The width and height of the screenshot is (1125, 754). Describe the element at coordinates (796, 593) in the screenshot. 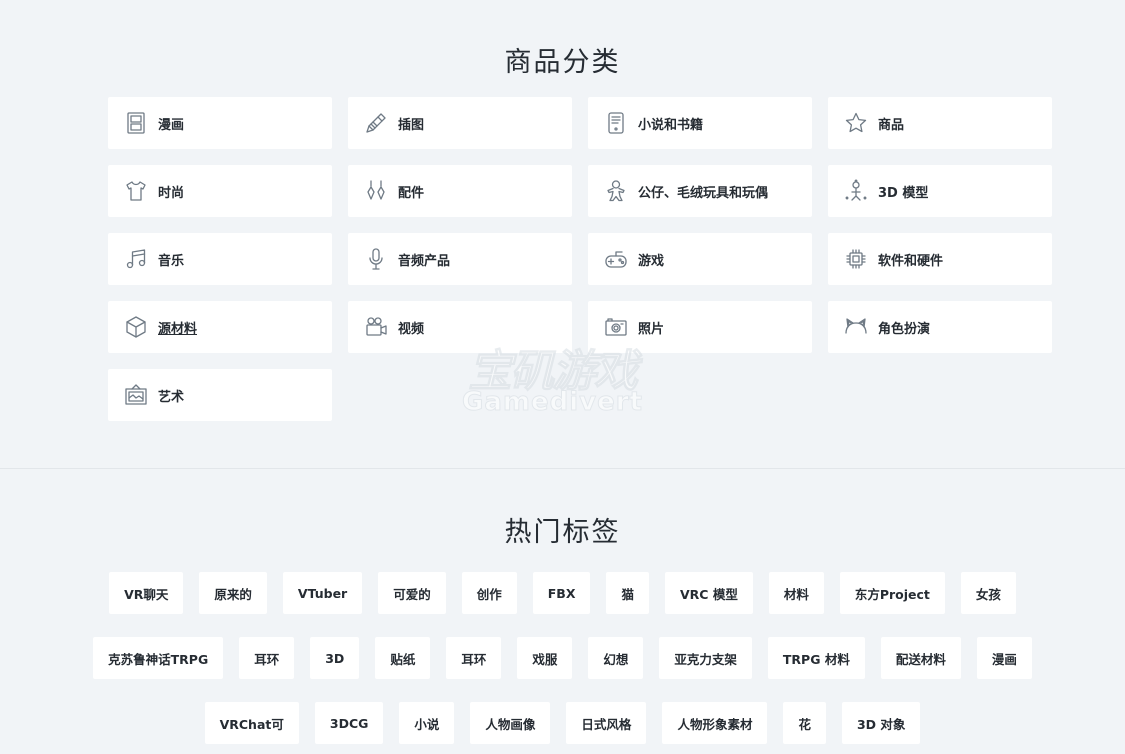

I see `tag-item: 材料` at that location.